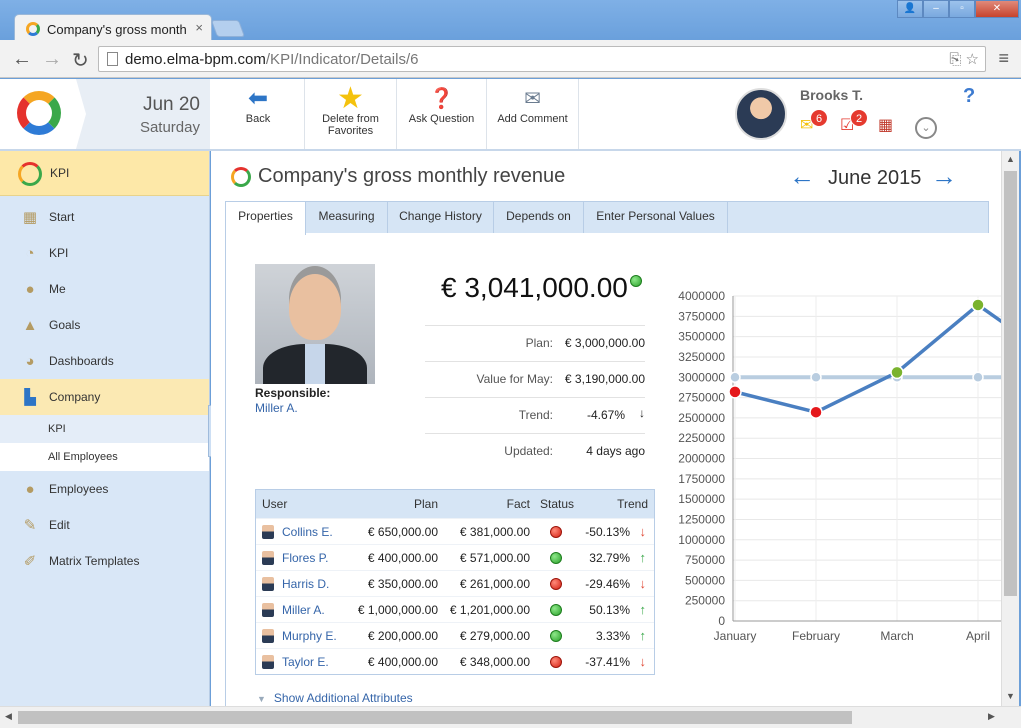  What do you see at coordinates (30, 561) in the screenshot?
I see `matrix-icon: ✐` at bounding box center [30, 561].